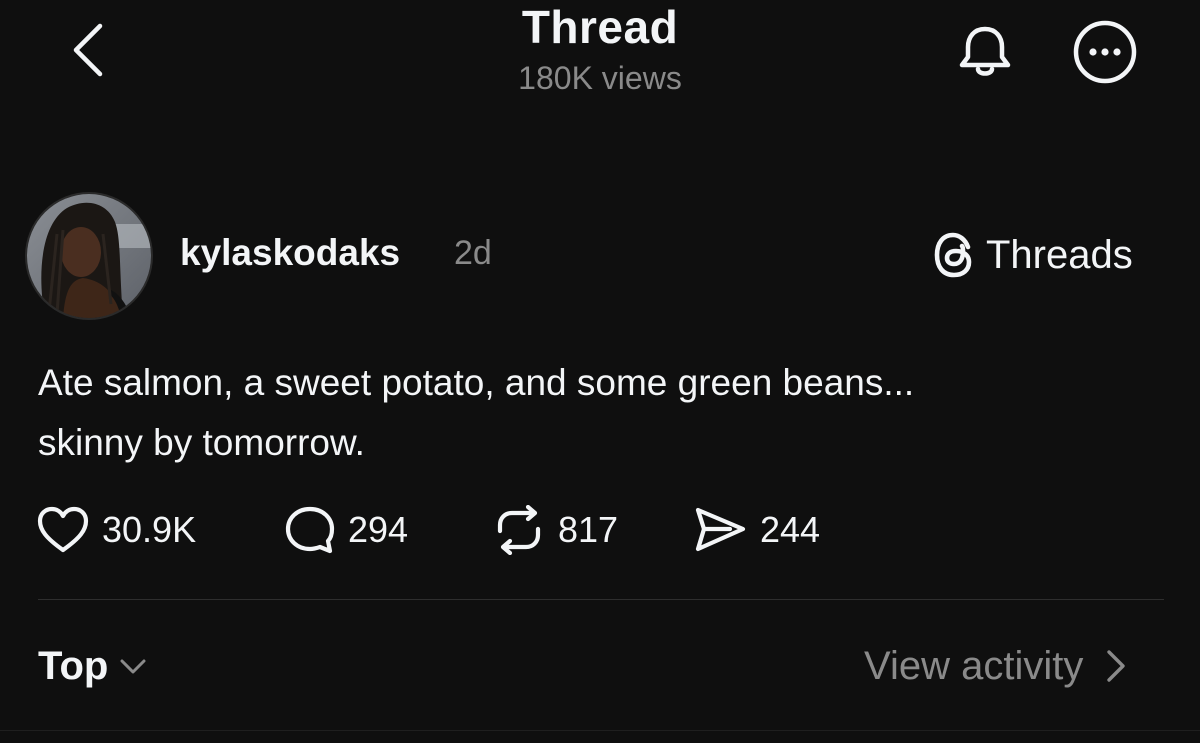  What do you see at coordinates (757, 530) in the screenshot?
I see `share-button: 244` at bounding box center [757, 530].